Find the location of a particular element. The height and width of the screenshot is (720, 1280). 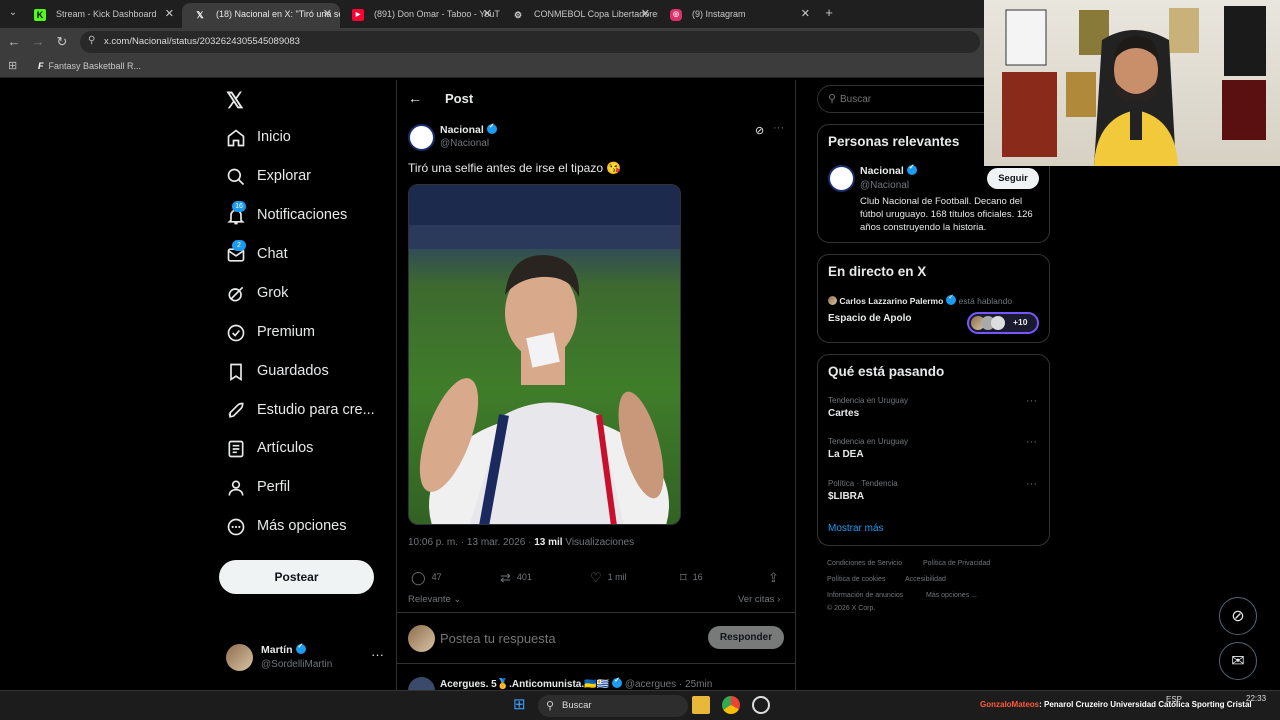

player-selfie-illustration is located at coordinates (544, 354).